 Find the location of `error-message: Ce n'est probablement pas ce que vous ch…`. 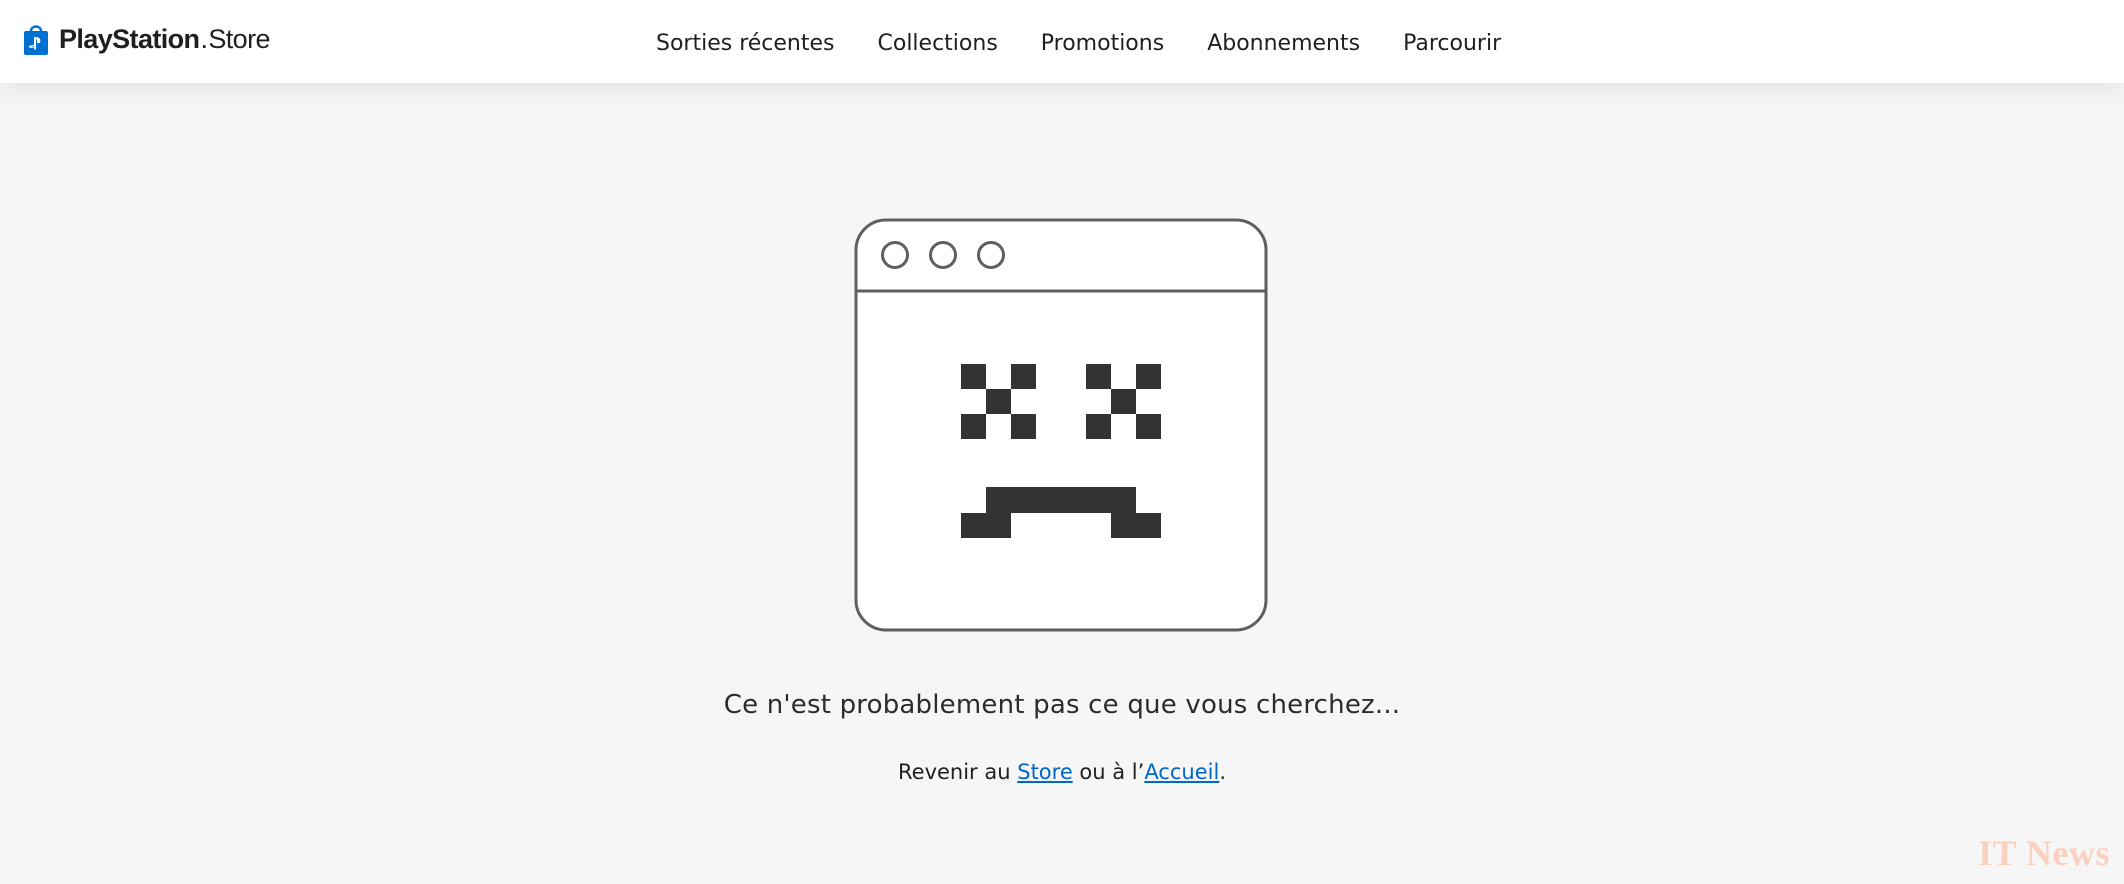

error-message: Ce n'est probablement pas ce que vous ch… is located at coordinates (1062, 705).